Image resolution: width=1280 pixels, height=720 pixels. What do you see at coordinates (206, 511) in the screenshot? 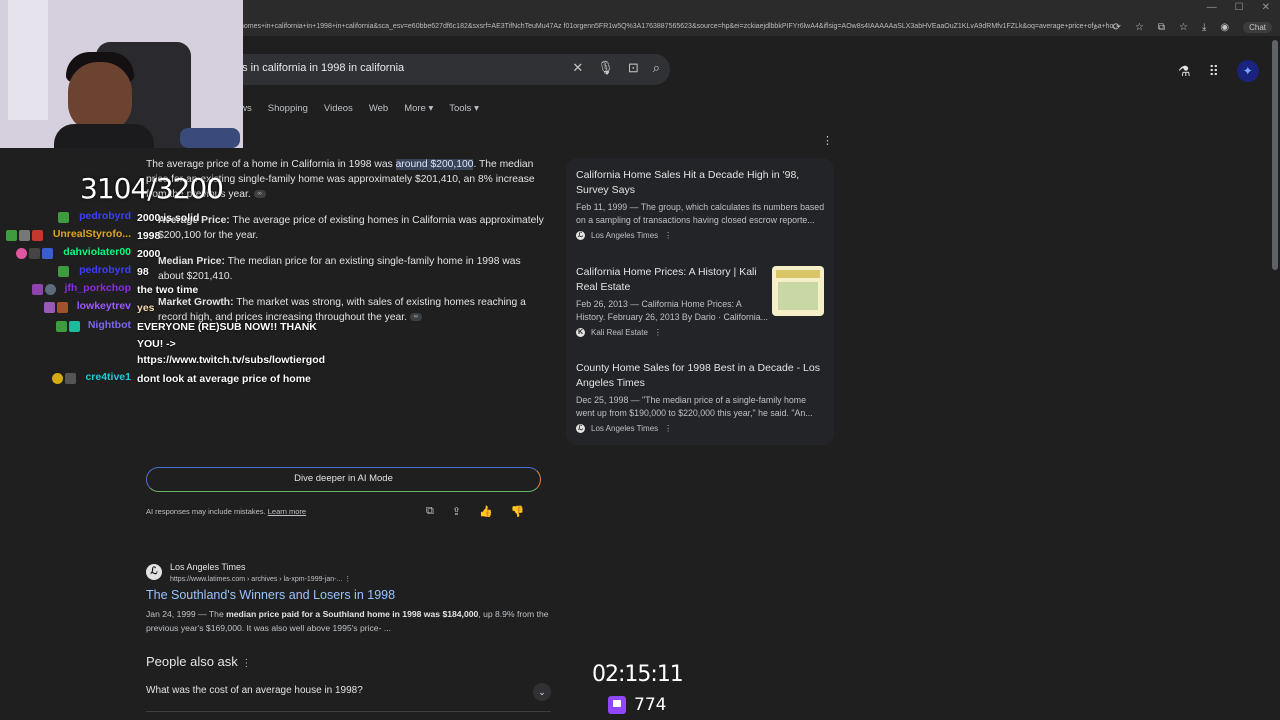
I see `disclaimer-text: AI responses may include mistakes.` at bounding box center [206, 511].